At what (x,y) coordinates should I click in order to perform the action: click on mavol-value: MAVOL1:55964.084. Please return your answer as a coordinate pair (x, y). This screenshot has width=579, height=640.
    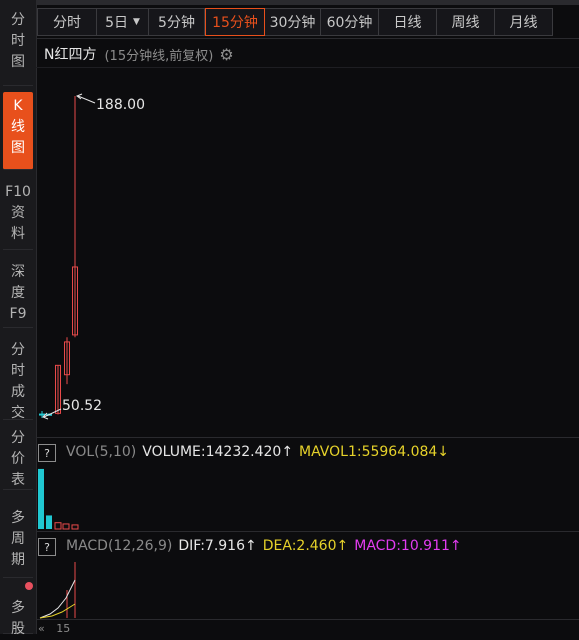
    Looking at the image, I should click on (368, 452).